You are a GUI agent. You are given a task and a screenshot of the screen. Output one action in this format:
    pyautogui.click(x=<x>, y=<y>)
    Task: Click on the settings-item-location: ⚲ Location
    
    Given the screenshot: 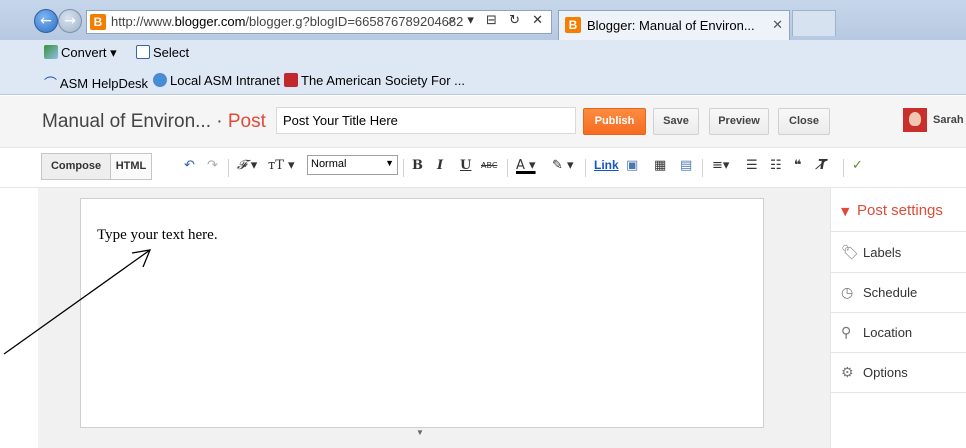 What is the action you would take?
    pyautogui.click(x=898, y=333)
    